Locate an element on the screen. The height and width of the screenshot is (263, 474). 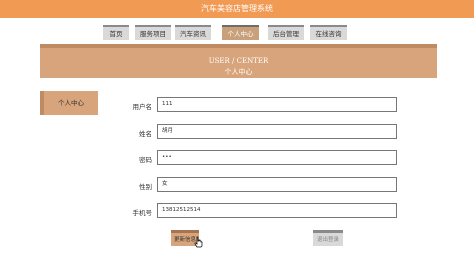
password-label: 密码 is located at coordinates (145, 160).